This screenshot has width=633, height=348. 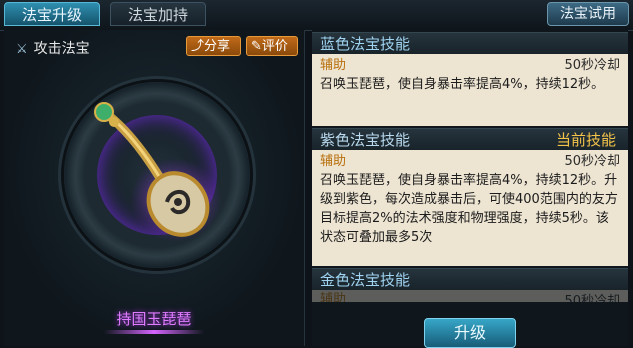 What do you see at coordinates (158, 14) in the screenshot?
I see `tab-artifact-blessing: 法宝加持` at bounding box center [158, 14].